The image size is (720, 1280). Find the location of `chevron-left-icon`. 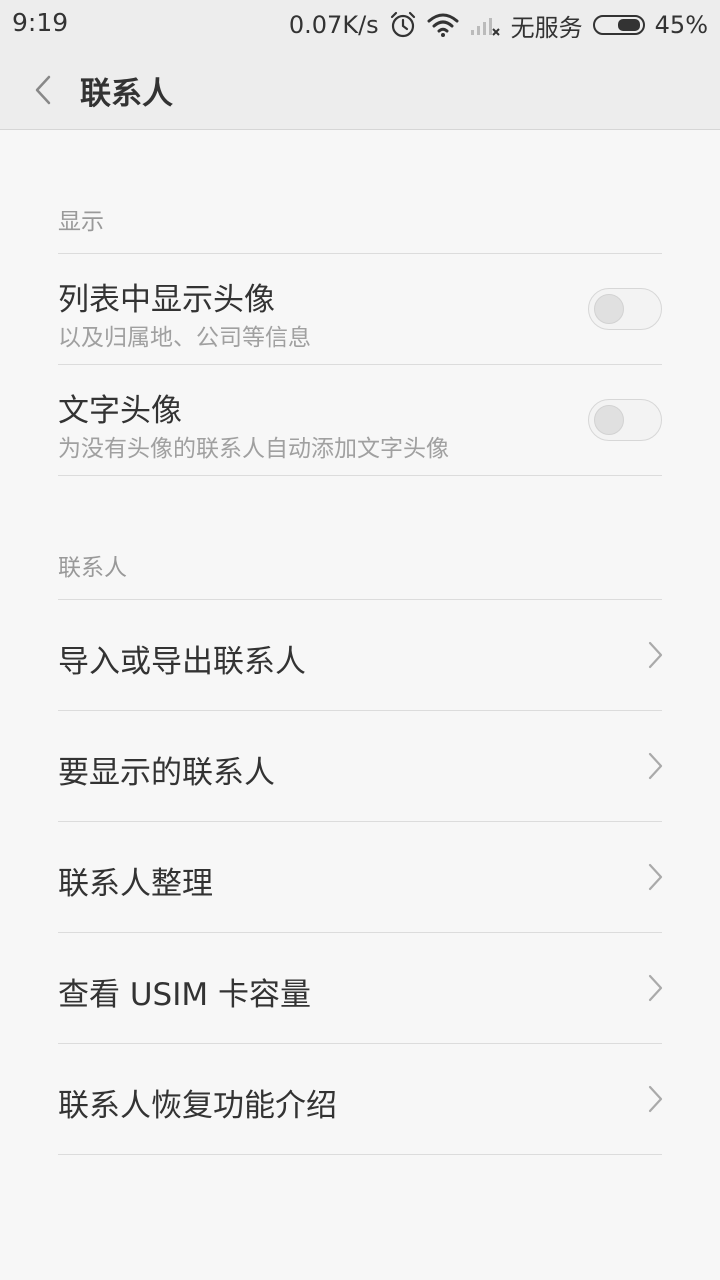

chevron-left-icon is located at coordinates (43, 90).